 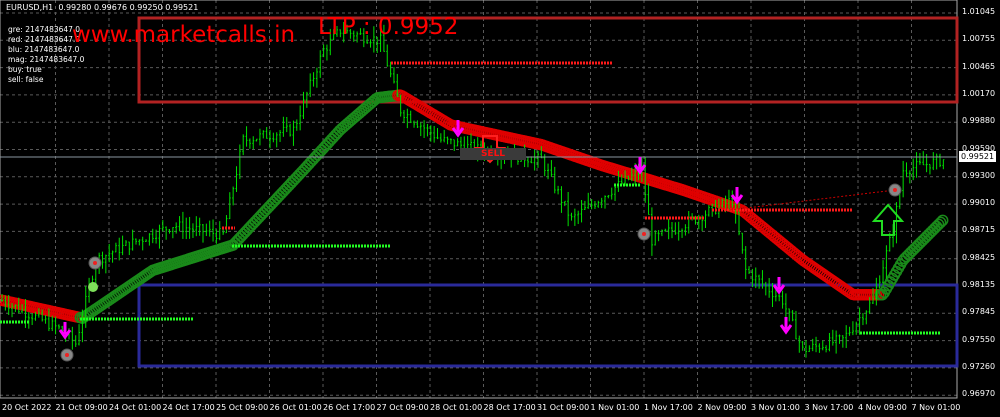 I want to click on price-tick-label: 0.98425, so click(x=979, y=257).